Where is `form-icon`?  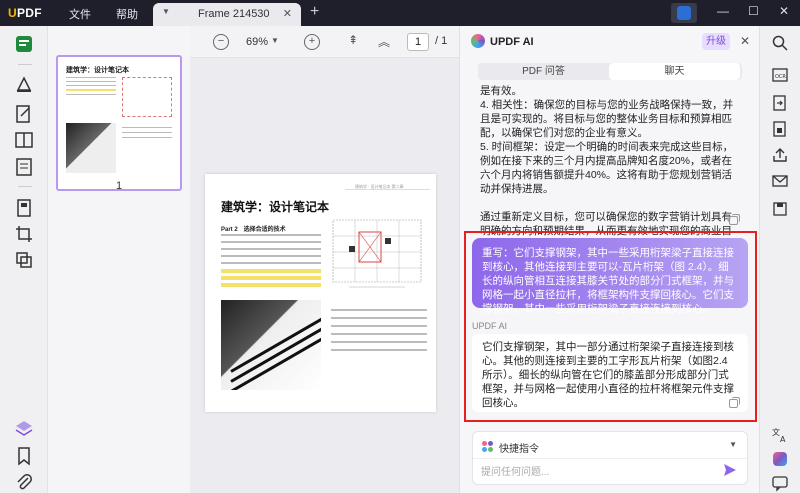
form-icon is located at coordinates (24, 167).